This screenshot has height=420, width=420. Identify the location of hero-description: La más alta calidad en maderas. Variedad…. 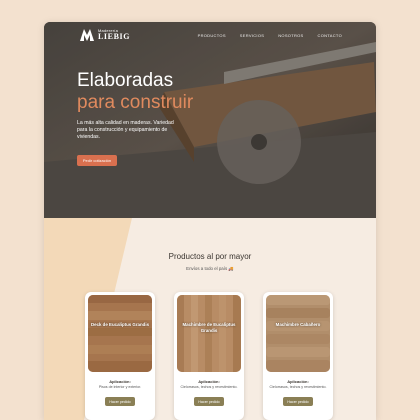
(125, 130).